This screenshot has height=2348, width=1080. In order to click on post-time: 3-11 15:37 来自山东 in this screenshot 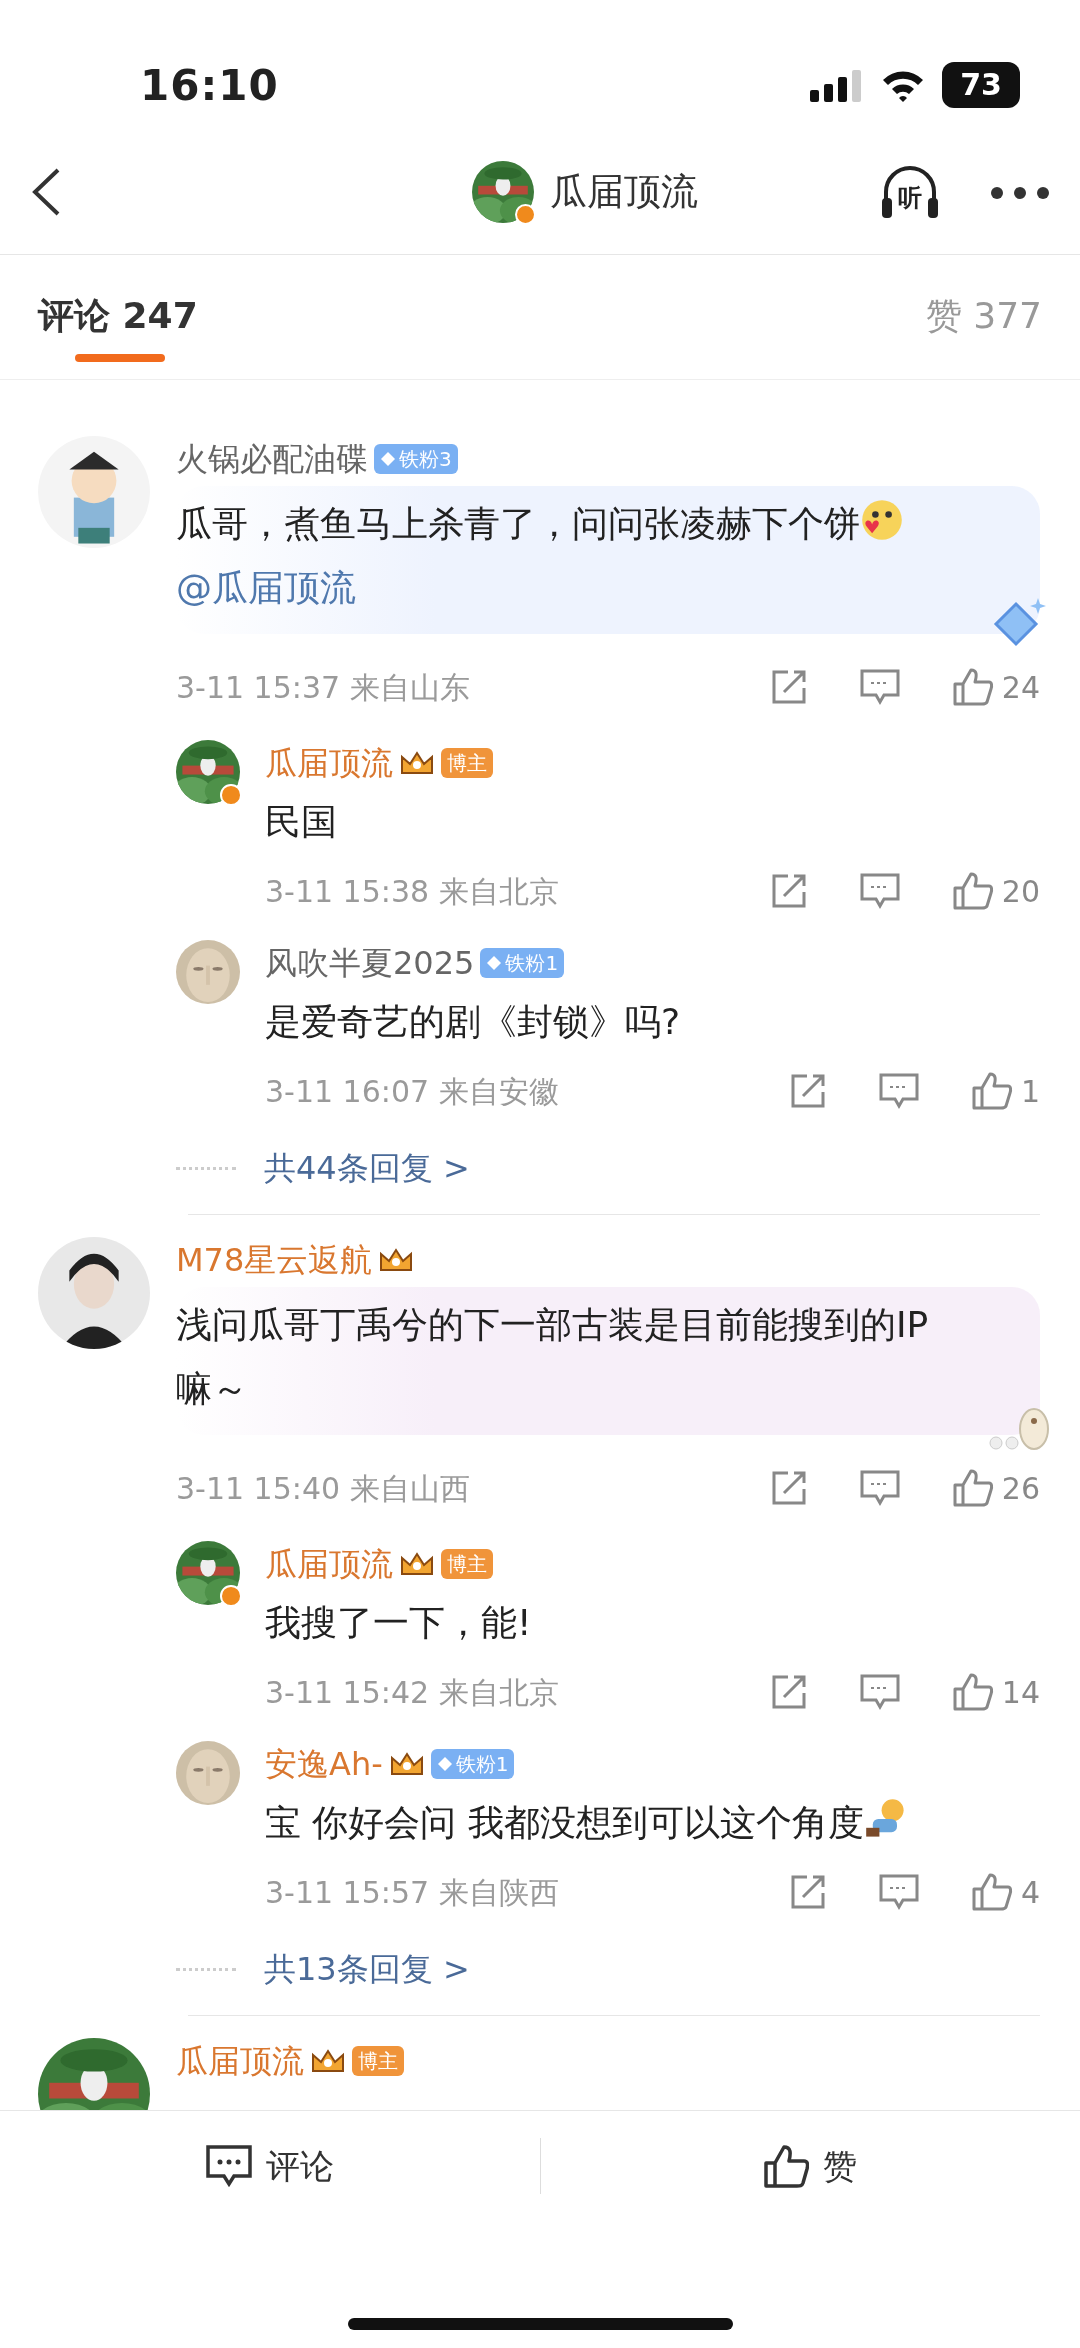, I will do `click(323, 687)`.